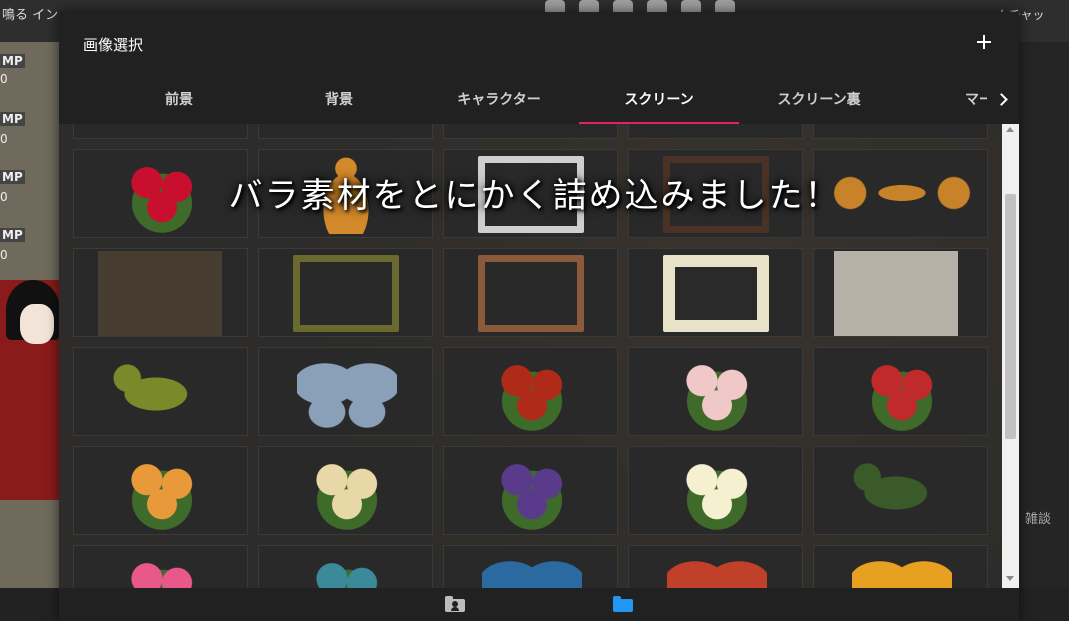 Image resolution: width=1069 pixels, height=621 pixels. Describe the element at coordinates (539, 604) in the screenshot. I see `source-switch-bar` at that location.